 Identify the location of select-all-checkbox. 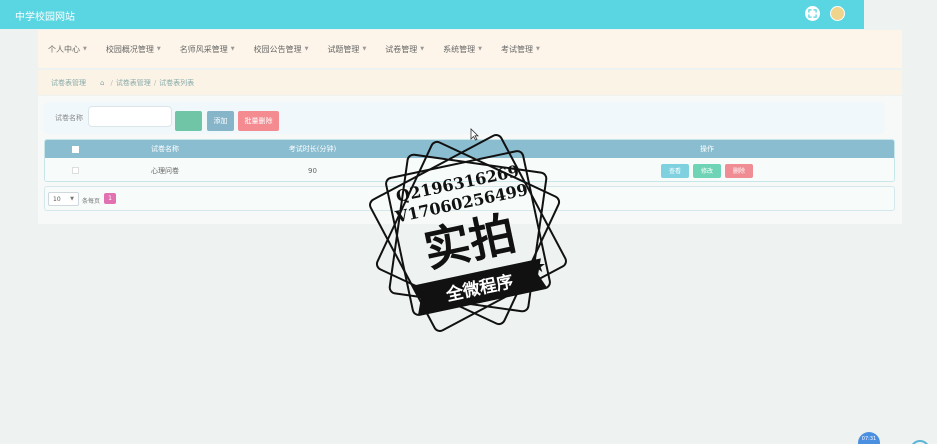
(75, 149).